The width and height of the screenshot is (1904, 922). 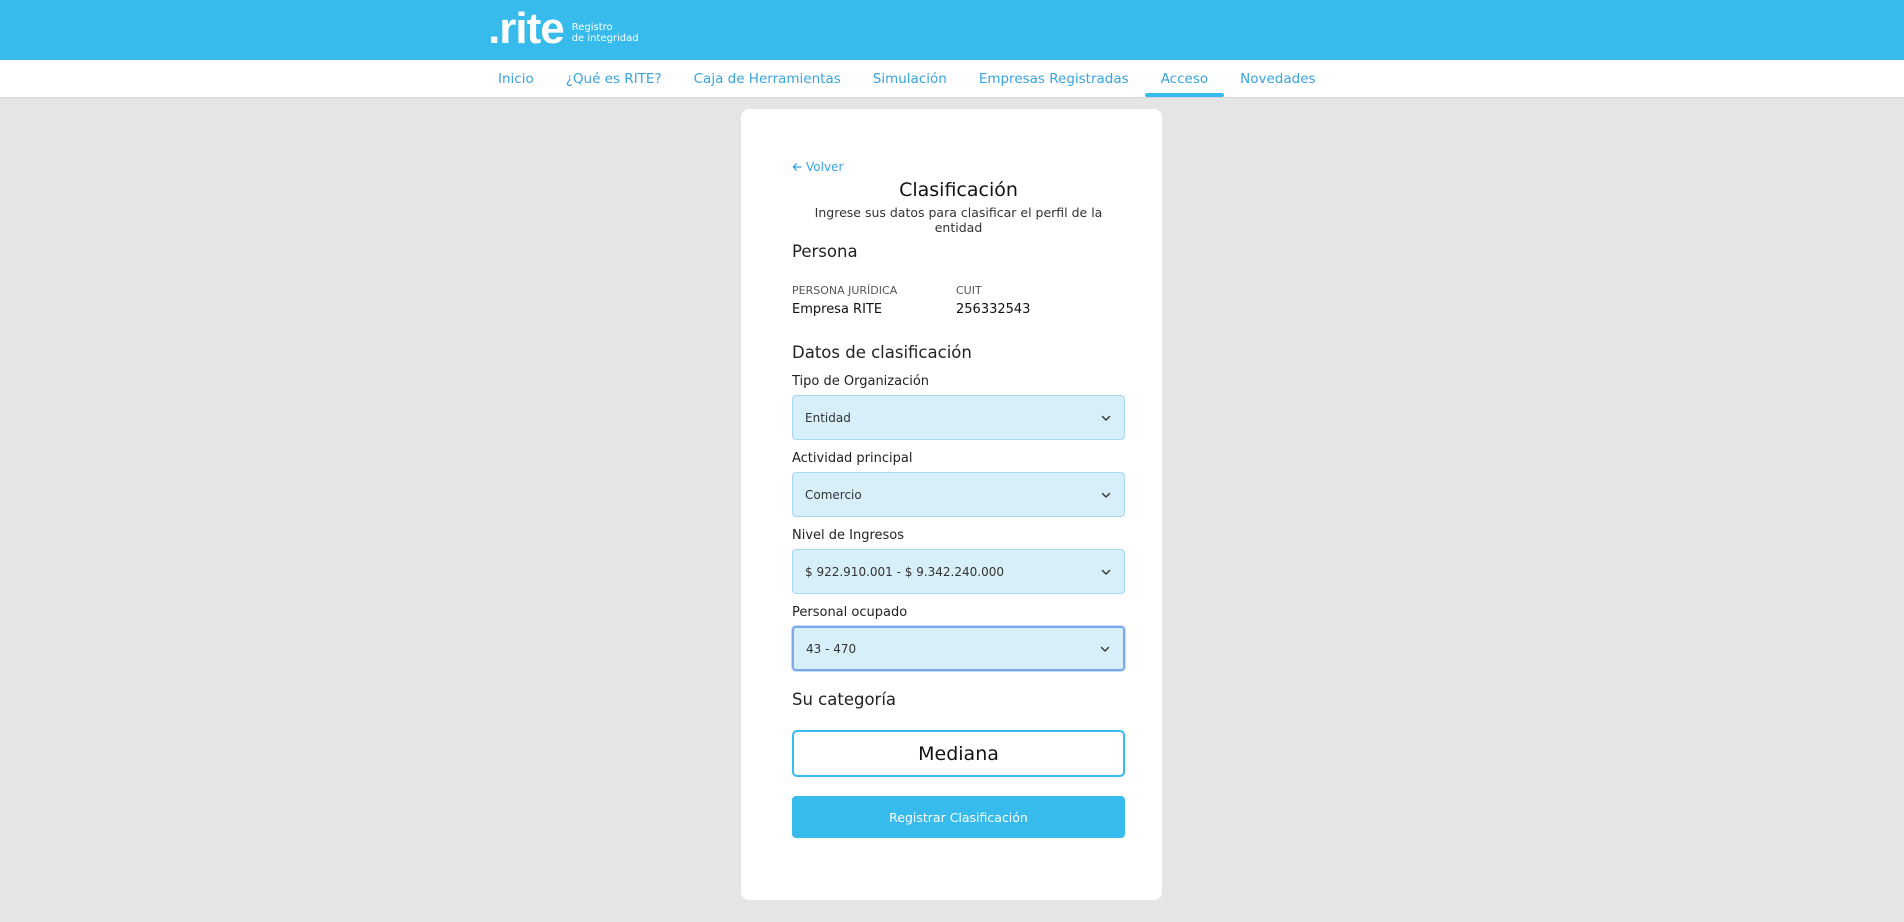 What do you see at coordinates (828, 417) in the screenshot?
I see `tipo-organizacion-value: Entidad` at bounding box center [828, 417].